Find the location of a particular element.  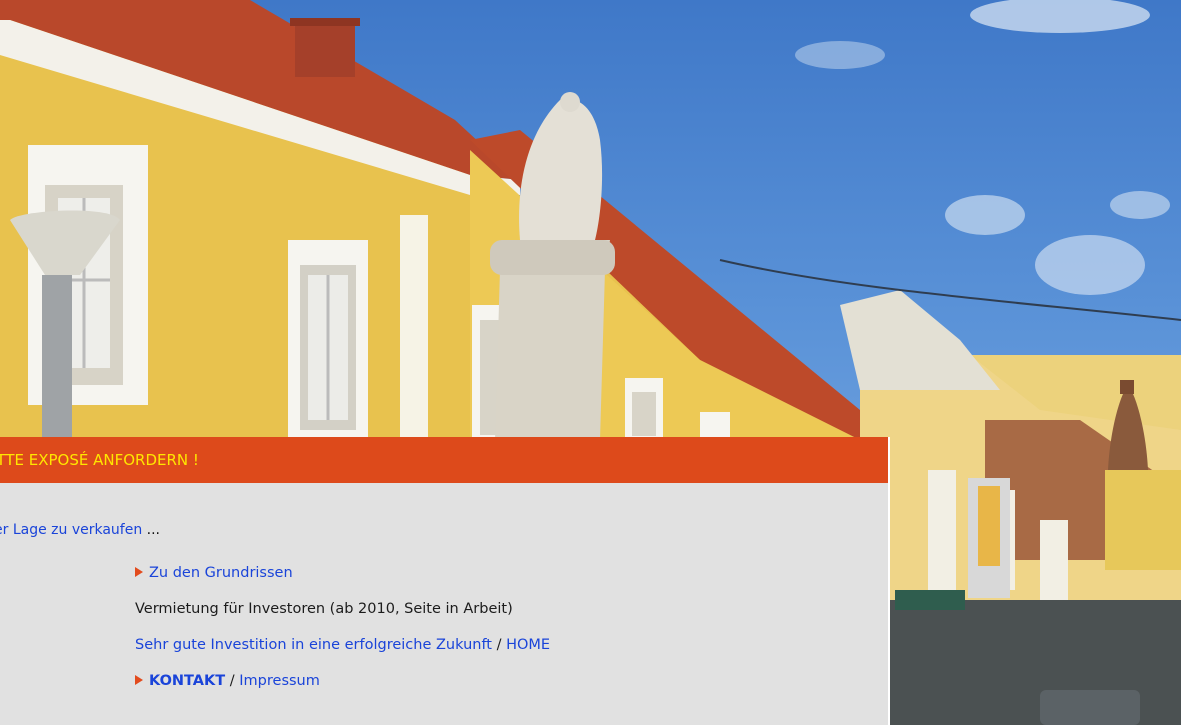

panel-header-title: ITTE EXPOSÉ ANFORDERN ! is located at coordinates (99, 460).